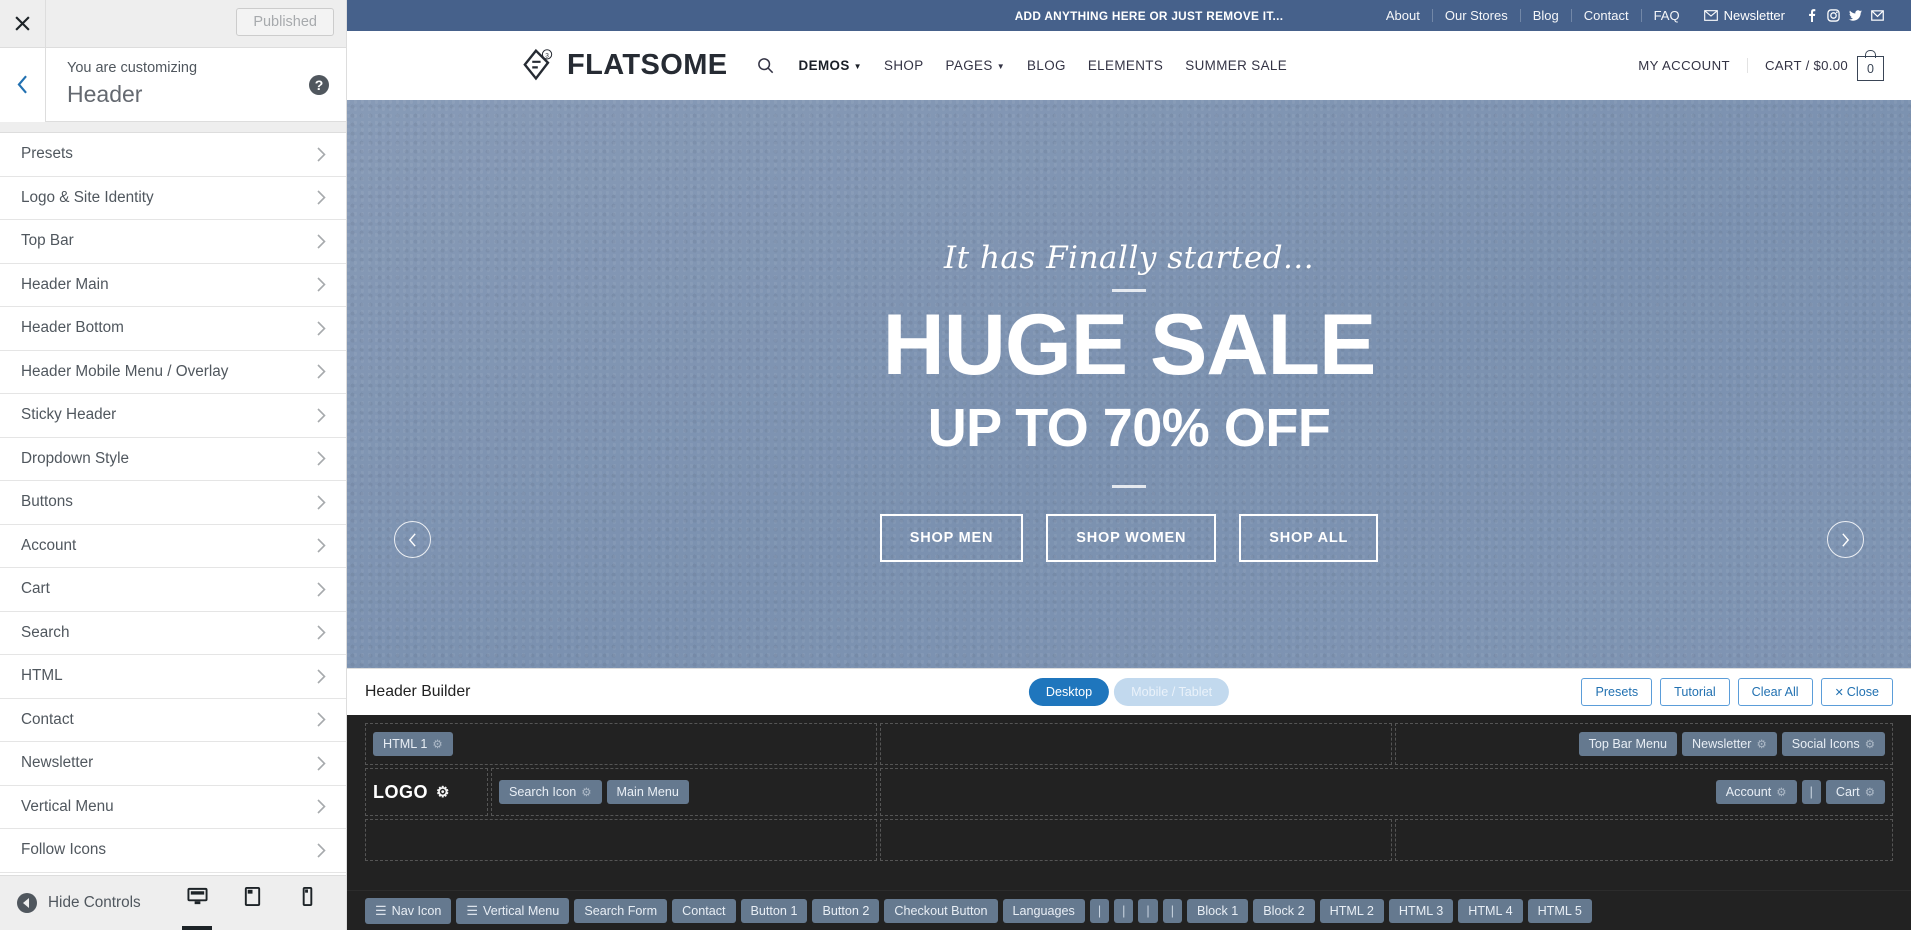 This screenshot has height=930, width=1911. Describe the element at coordinates (1172, 692) in the screenshot. I see `viewport-mobile-tablet-toggle: Mobile / Tablet` at that location.